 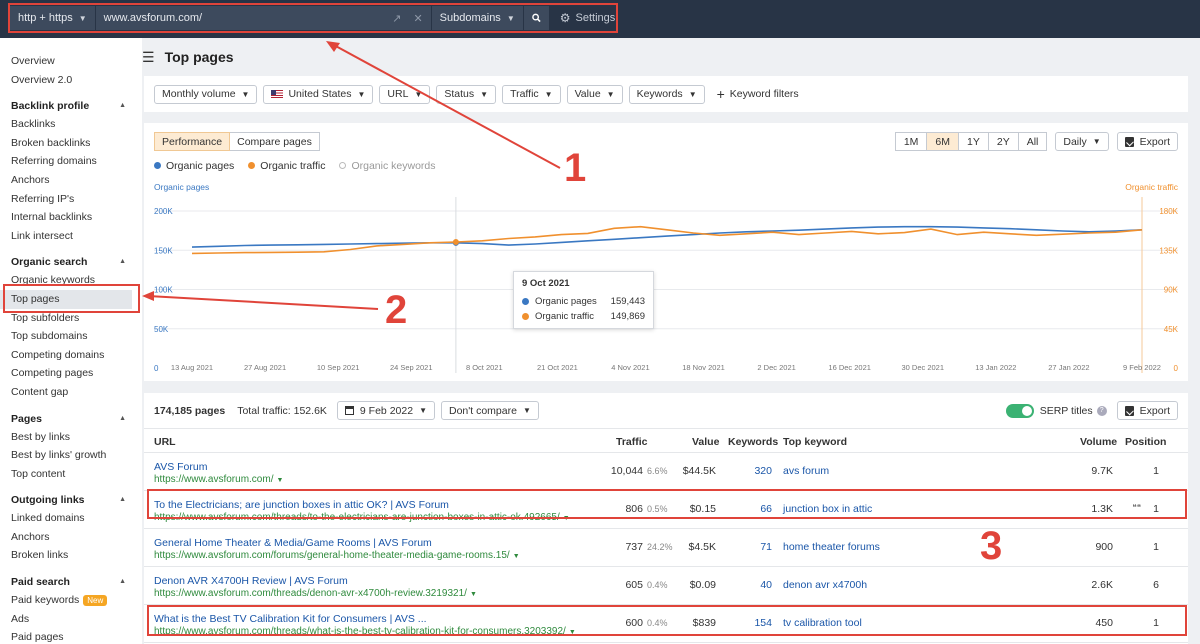 What do you see at coordinates (766, 509) in the screenshot?
I see `keywords-count: 66` at bounding box center [766, 509].